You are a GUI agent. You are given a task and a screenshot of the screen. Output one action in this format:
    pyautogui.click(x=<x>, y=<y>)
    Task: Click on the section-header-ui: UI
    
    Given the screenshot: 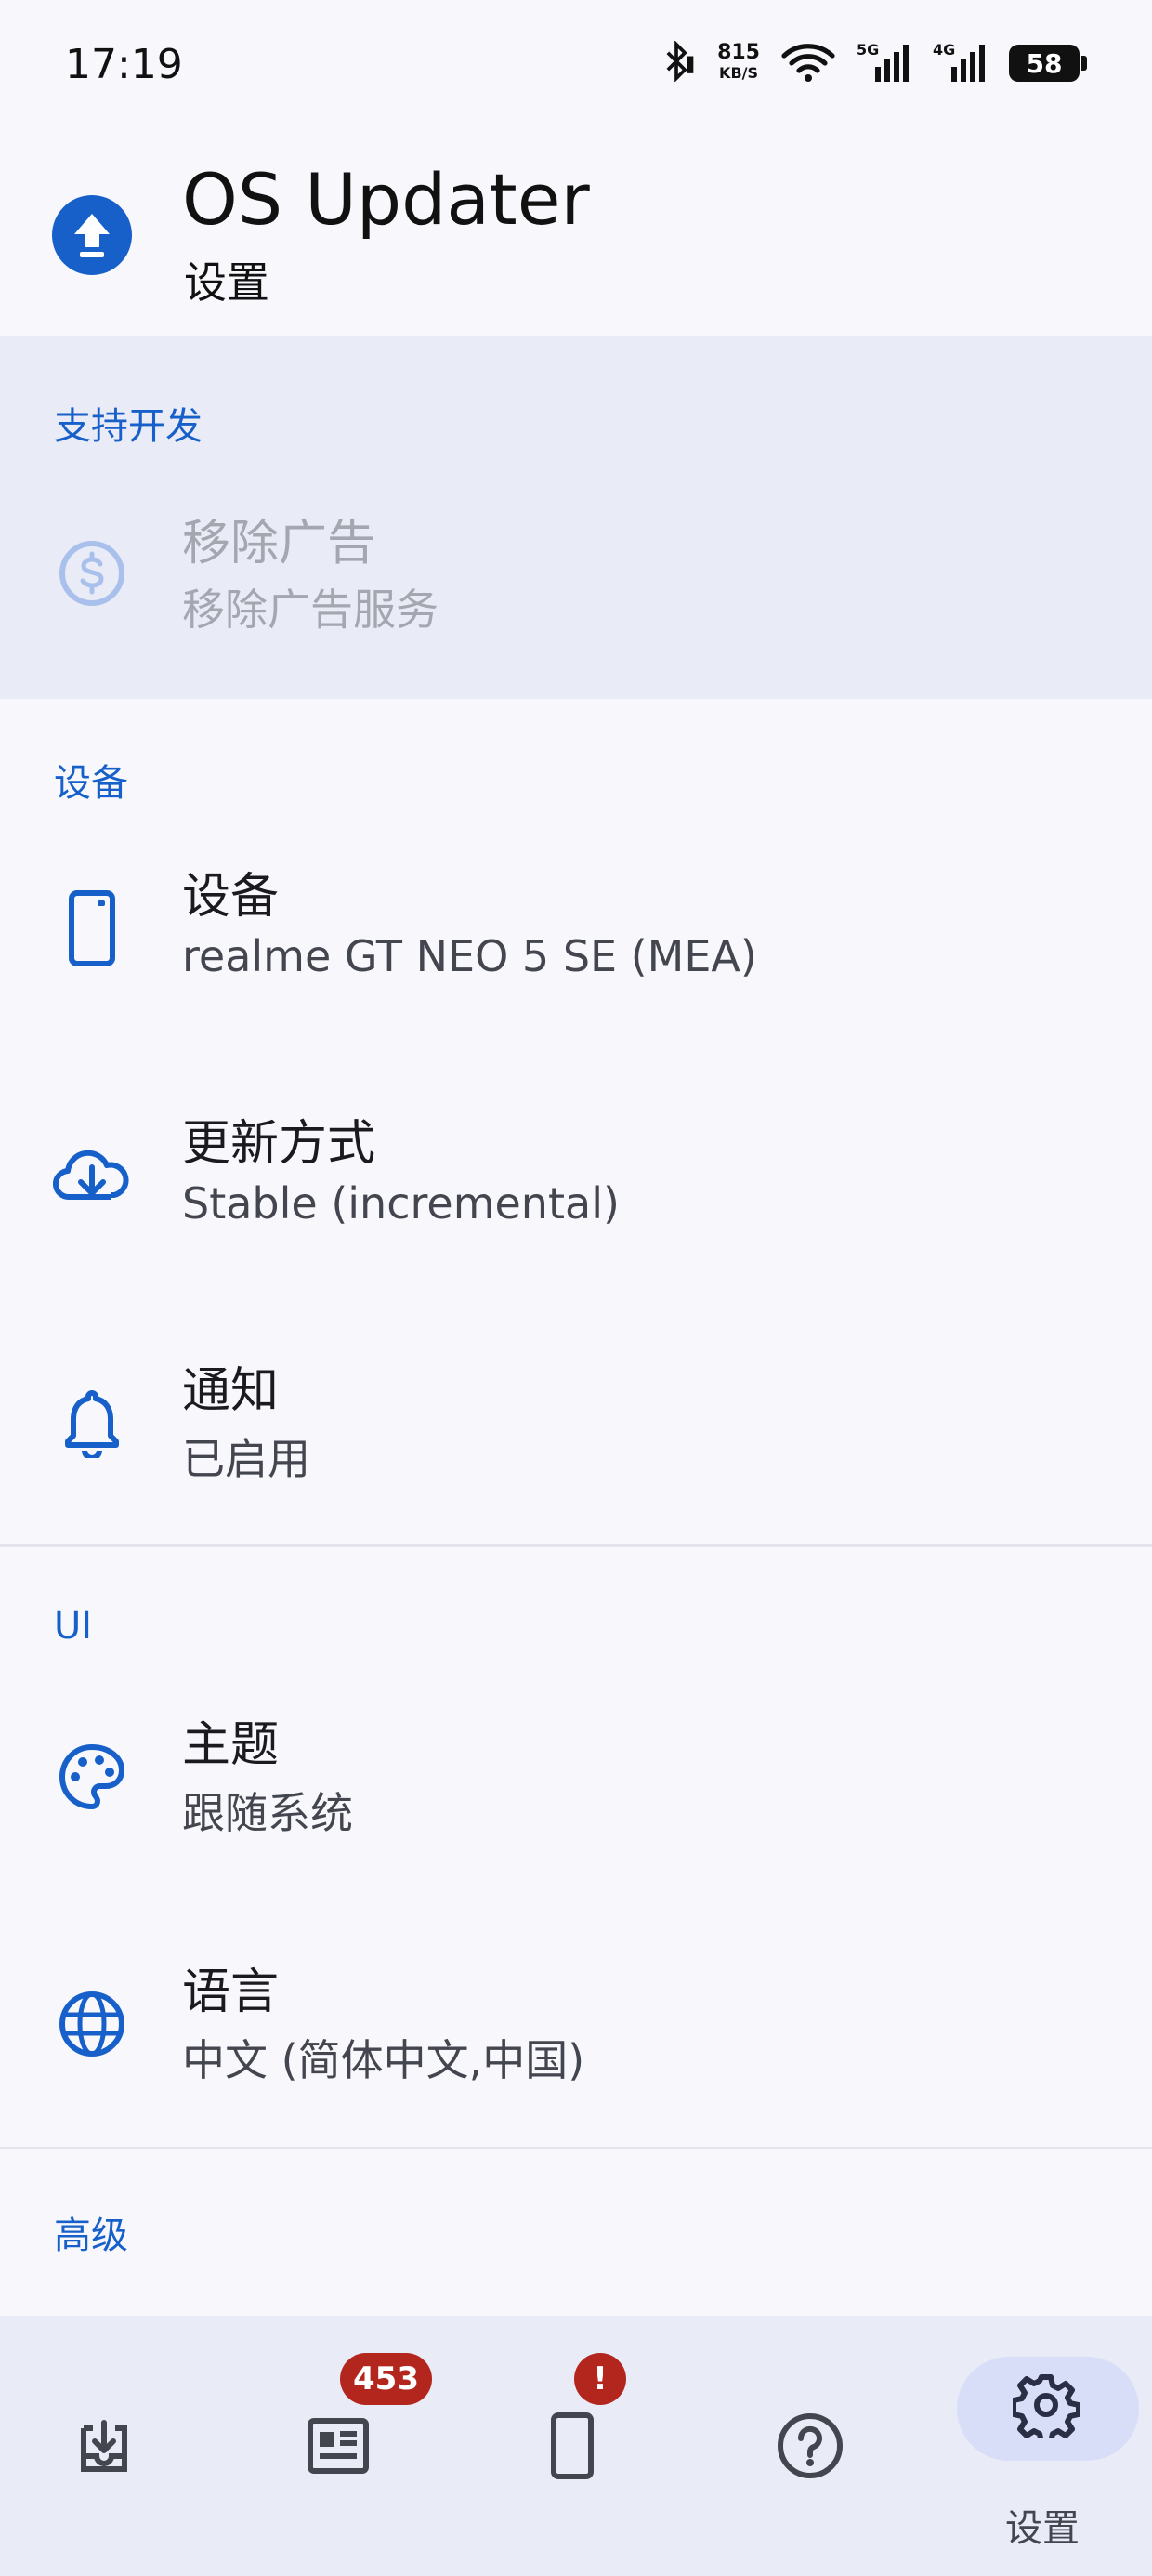 What is the action you would take?
    pyautogui.click(x=73, y=1626)
    